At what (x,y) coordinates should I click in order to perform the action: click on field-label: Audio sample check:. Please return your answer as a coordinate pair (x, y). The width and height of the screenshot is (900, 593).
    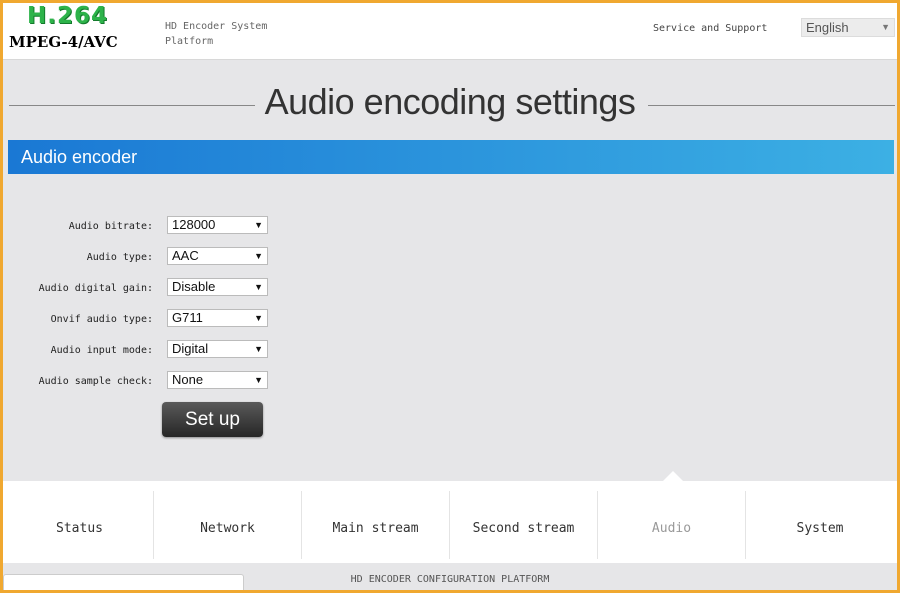
    Looking at the image, I should click on (95, 381).